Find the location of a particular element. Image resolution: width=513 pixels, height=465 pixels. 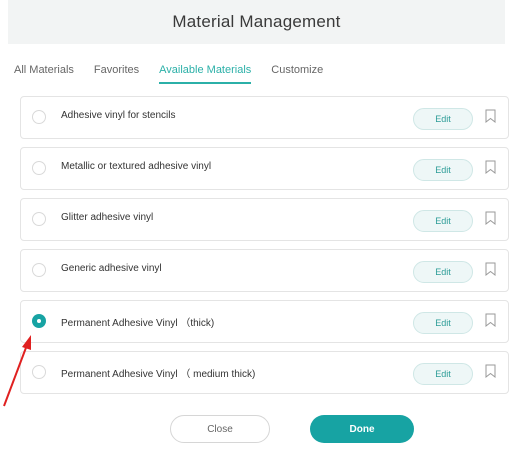

material-row: Metallic or textured adhesive vinyl Edit is located at coordinates (264, 168).